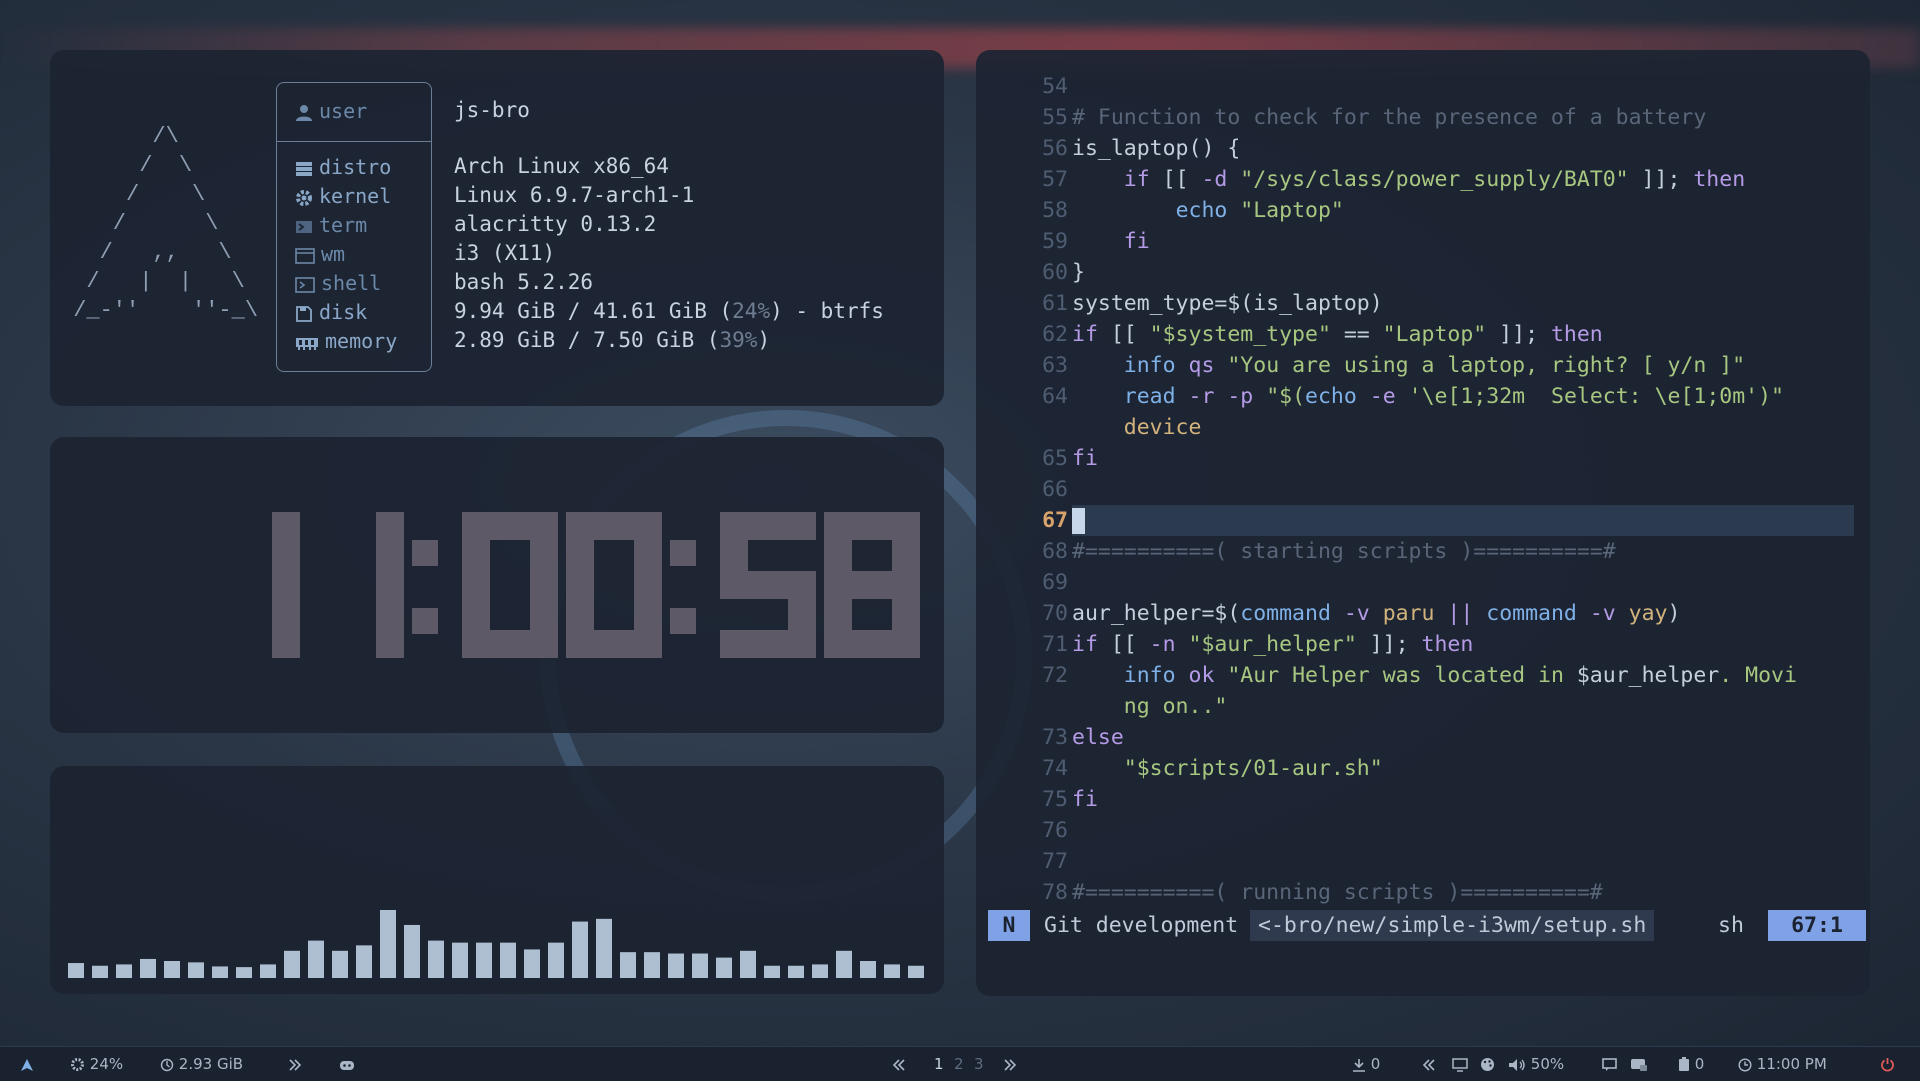 This screenshot has width=1920, height=1081. I want to click on terminal-icon, so click(304, 226).